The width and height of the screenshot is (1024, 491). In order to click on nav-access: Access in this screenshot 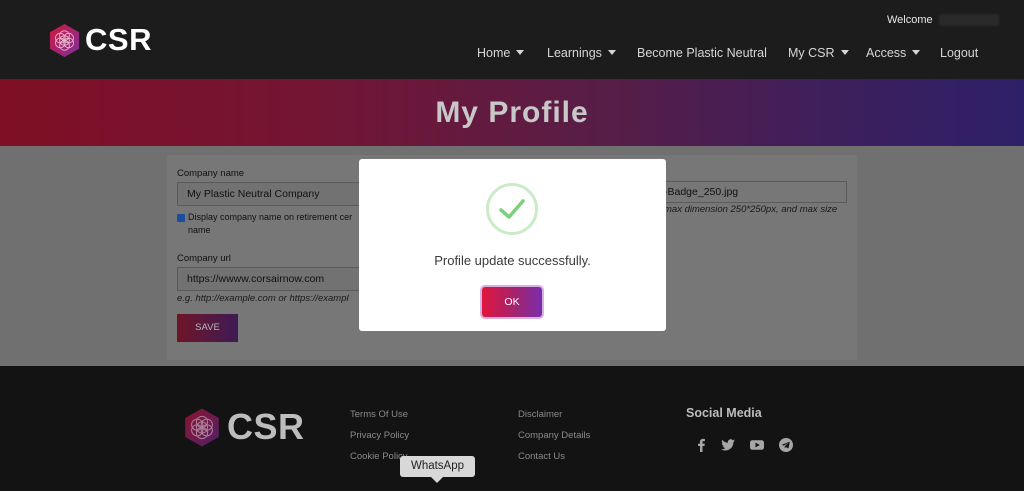, I will do `click(893, 53)`.